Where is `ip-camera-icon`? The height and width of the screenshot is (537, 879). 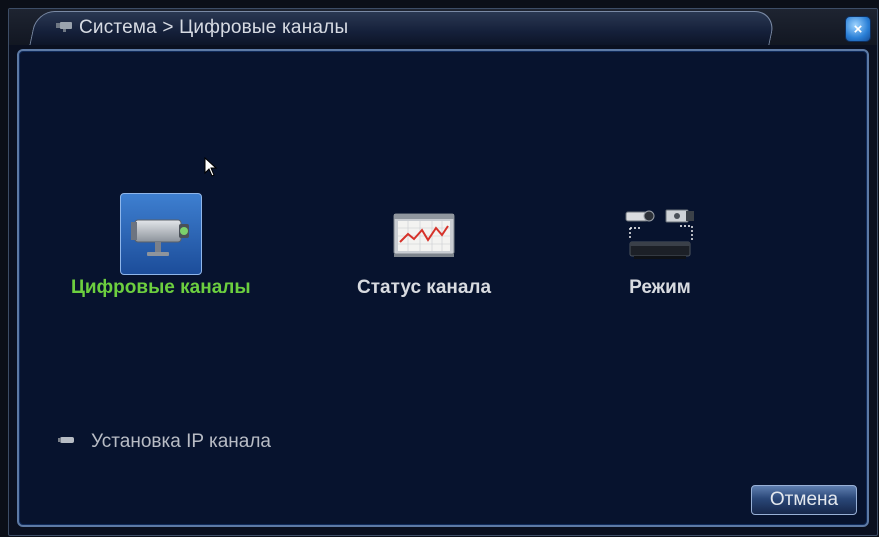 ip-camera-icon is located at coordinates (160, 234).